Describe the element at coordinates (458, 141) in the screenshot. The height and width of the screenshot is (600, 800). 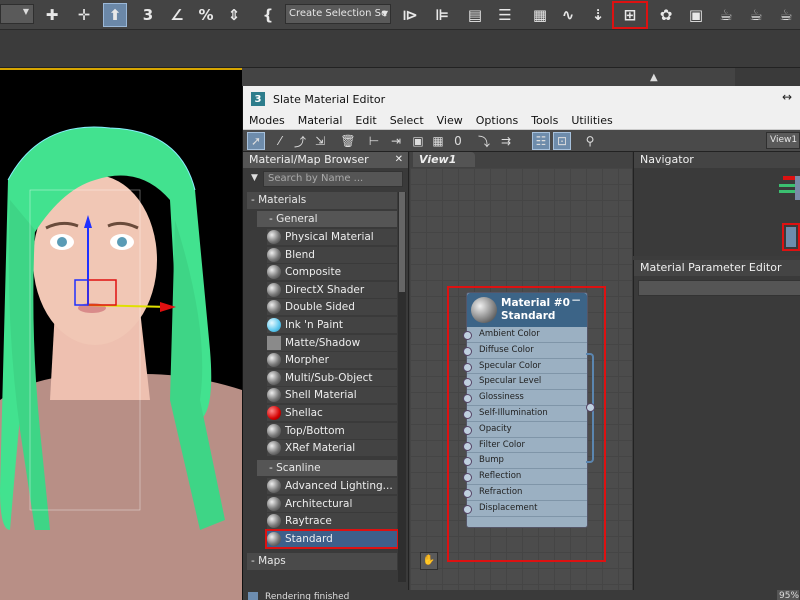
I see `material-id-icon: 0` at that location.